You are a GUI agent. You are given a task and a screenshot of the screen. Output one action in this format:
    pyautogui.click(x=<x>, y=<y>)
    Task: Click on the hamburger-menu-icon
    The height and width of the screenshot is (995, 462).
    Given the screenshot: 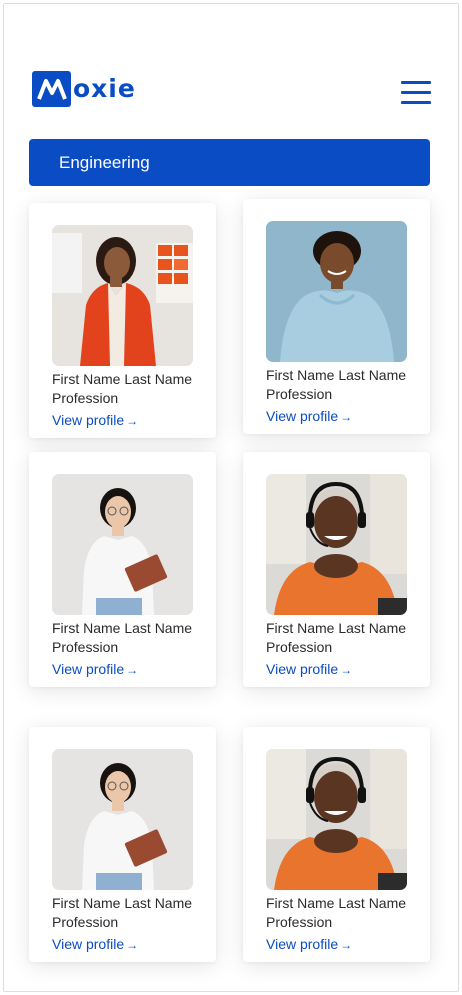 What is the action you would take?
    pyautogui.click(x=416, y=94)
    